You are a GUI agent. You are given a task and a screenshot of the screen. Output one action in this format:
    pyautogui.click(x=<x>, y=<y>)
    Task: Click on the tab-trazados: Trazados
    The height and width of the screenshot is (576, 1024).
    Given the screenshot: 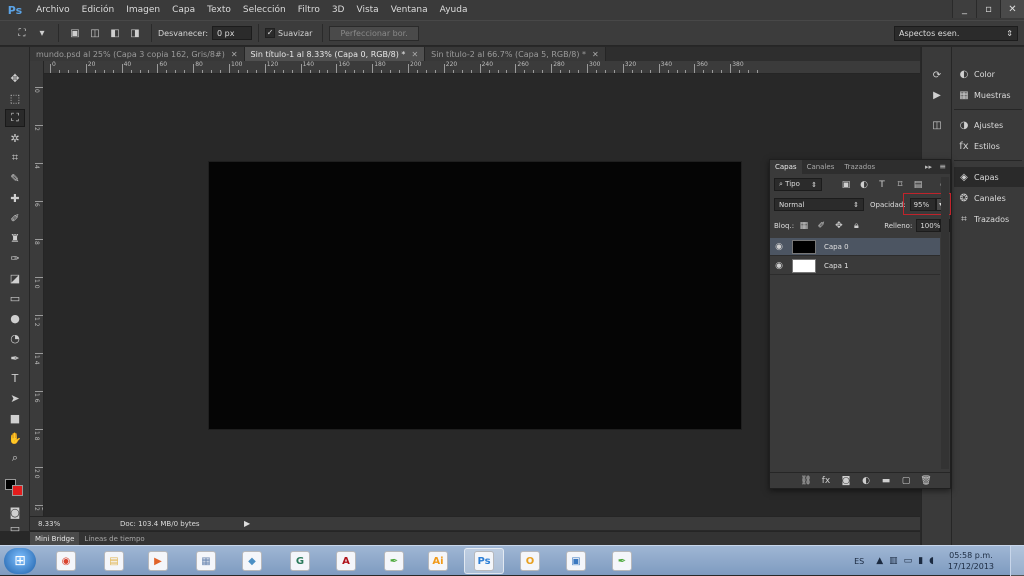 What is the action you would take?
    pyautogui.click(x=859, y=167)
    